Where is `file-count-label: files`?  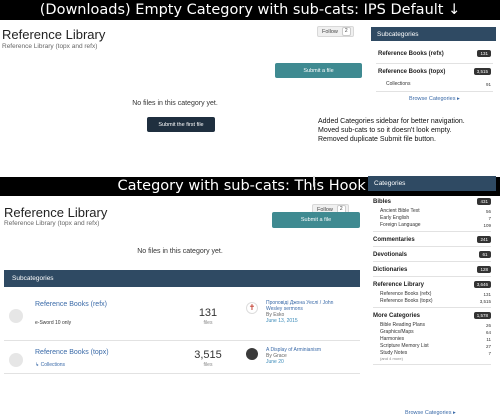 file-count-label: files is located at coordinates (208, 323).